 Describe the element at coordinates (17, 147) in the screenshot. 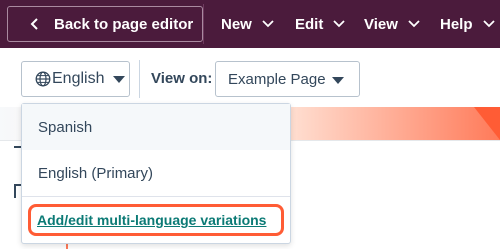

I see `collapse-icon` at that location.